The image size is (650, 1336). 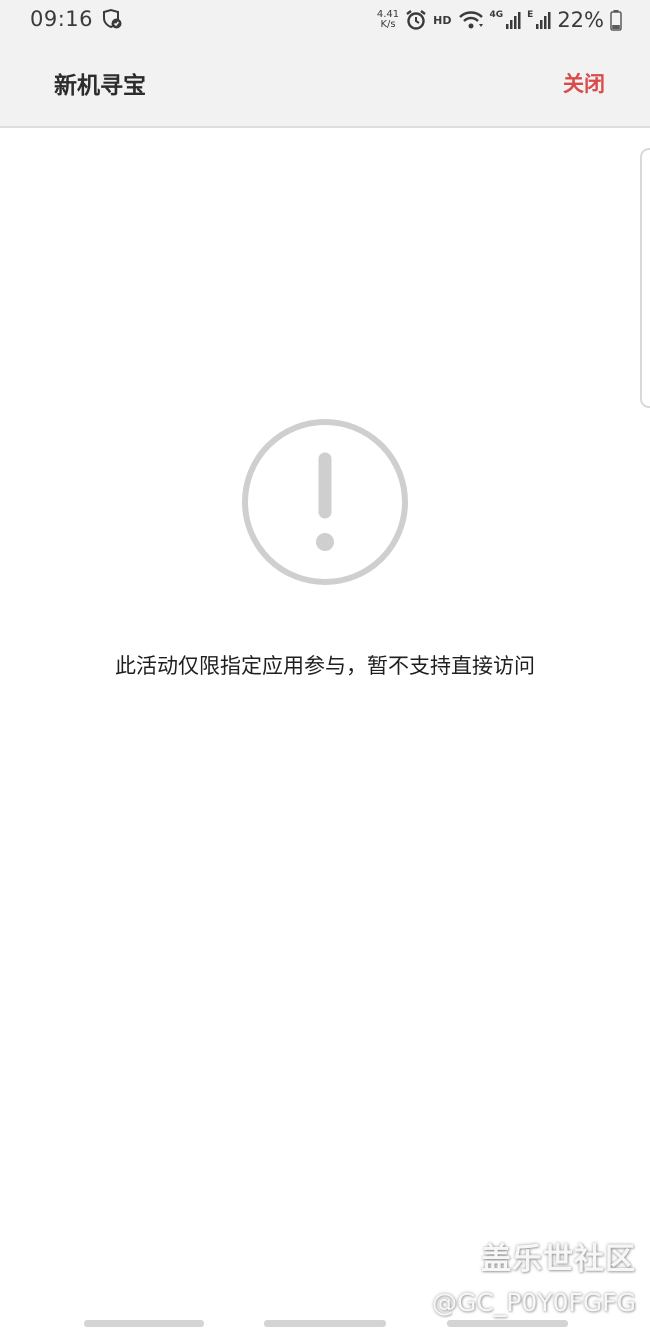 I want to click on nav-bar-home, so click(x=325, y=1323).